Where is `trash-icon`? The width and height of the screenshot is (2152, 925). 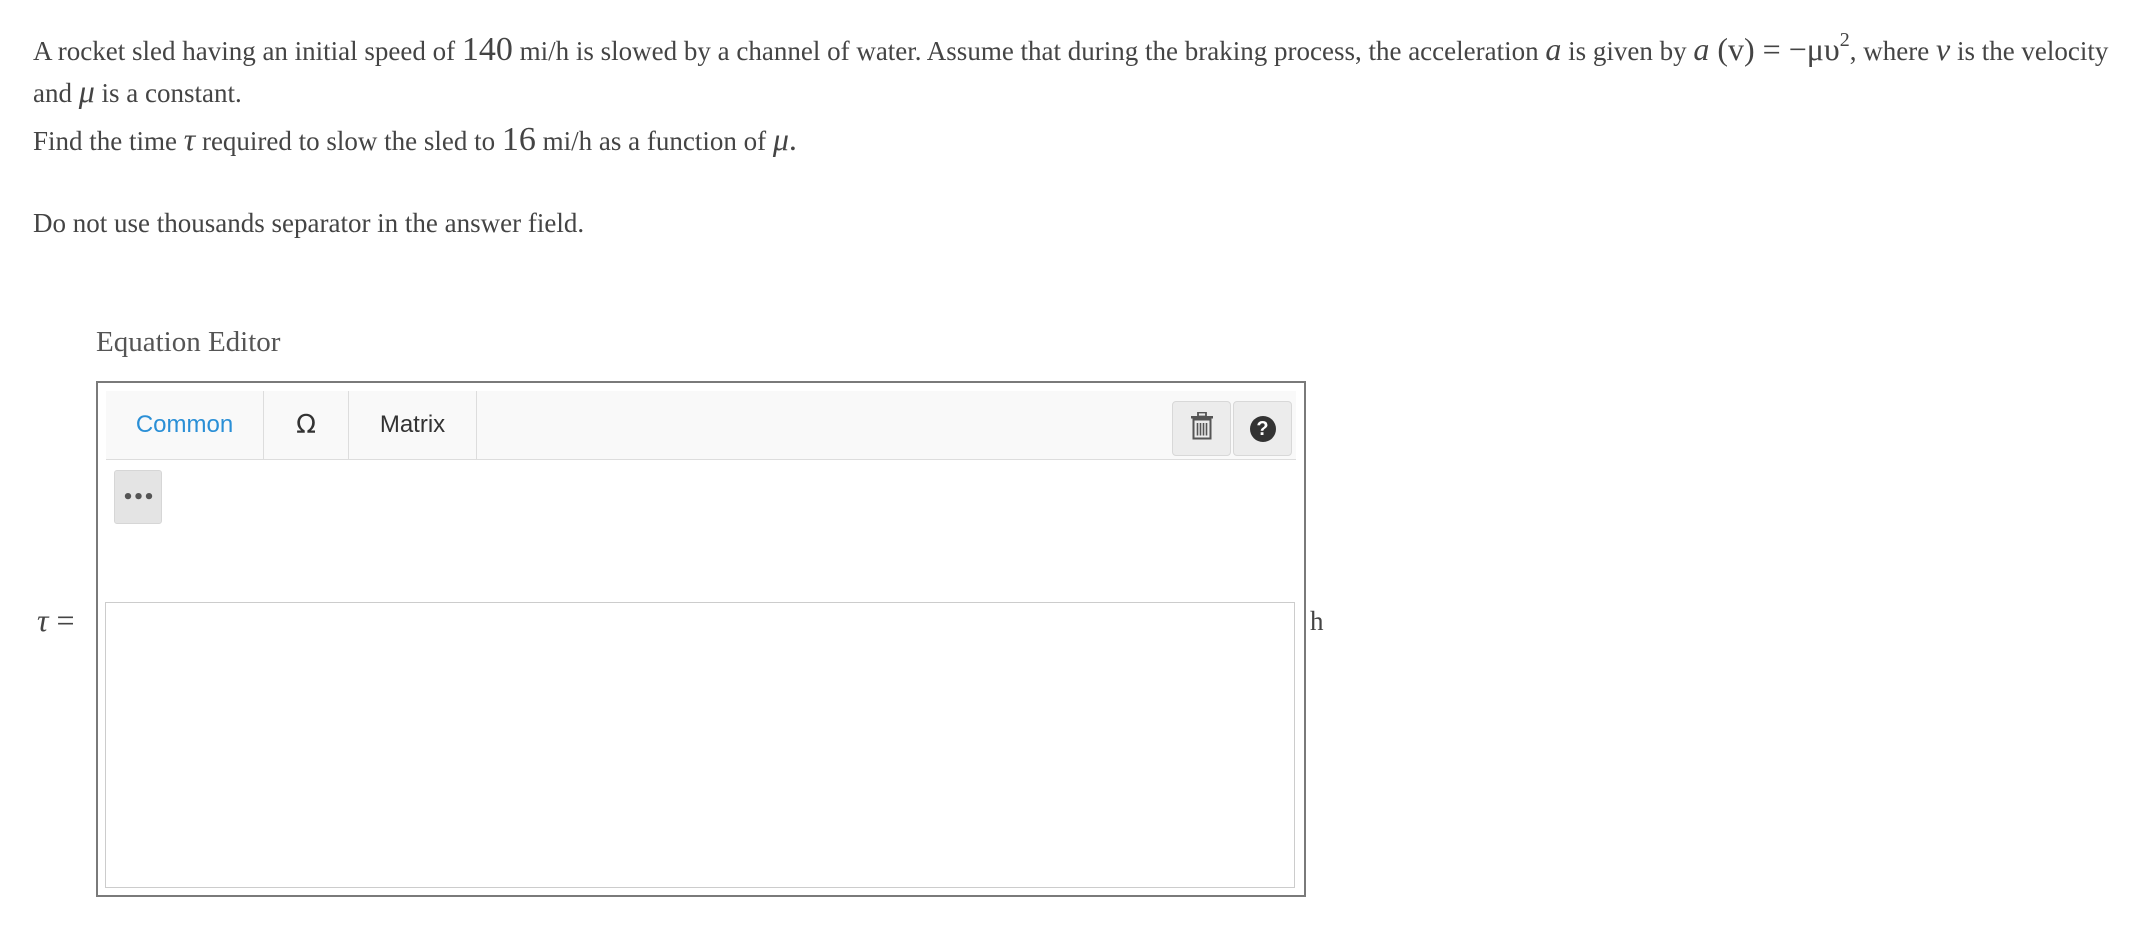
trash-icon is located at coordinates (1202, 428).